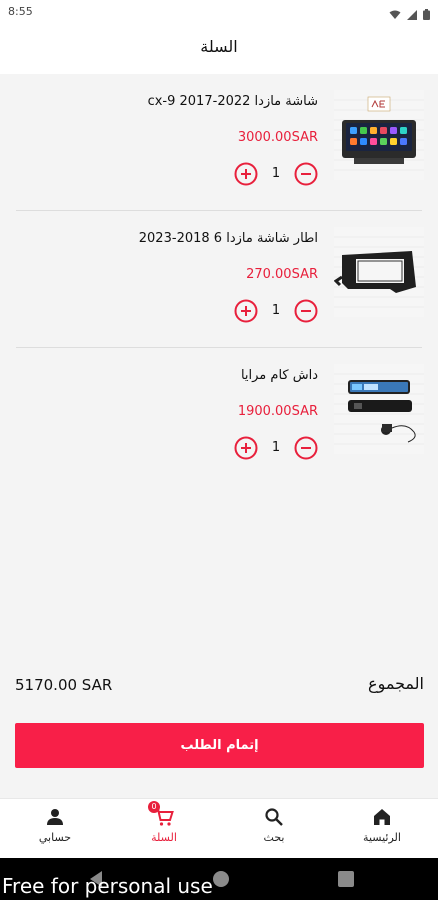 Image resolution: width=438 pixels, height=900 pixels. I want to click on wifi-icon, so click(395, 14).